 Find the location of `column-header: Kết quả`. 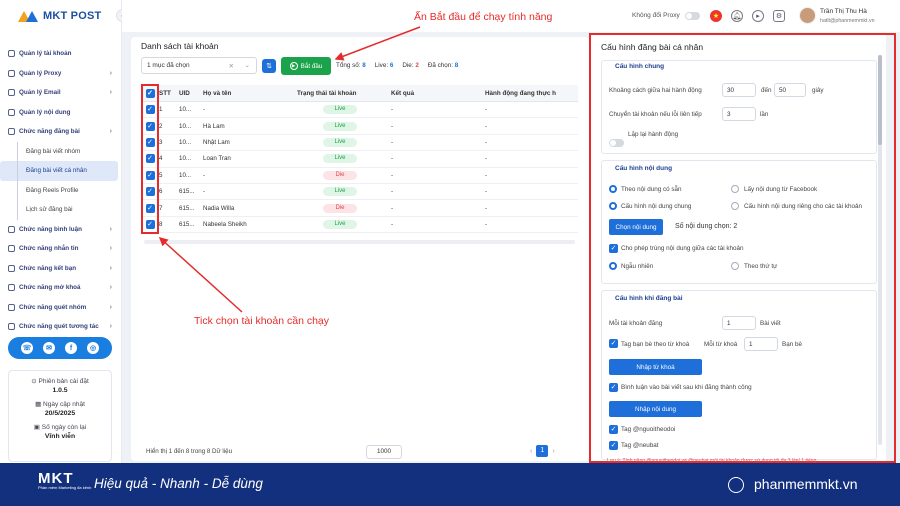

column-header: Kết quả is located at coordinates (438, 93).